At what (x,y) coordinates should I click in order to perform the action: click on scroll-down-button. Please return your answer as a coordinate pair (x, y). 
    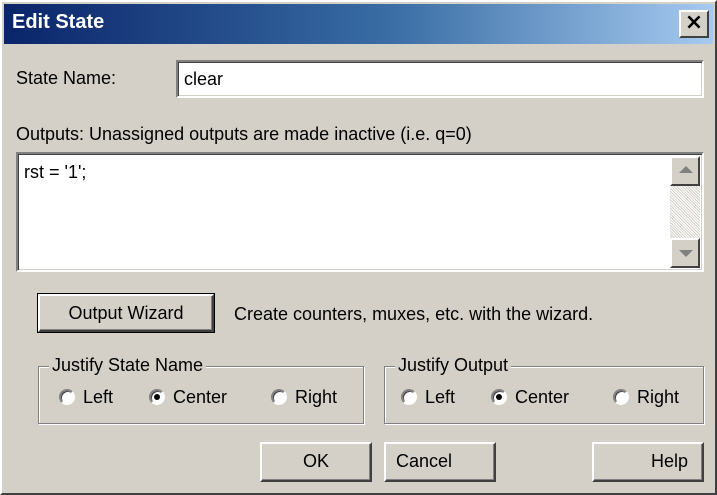
    Looking at the image, I should click on (685, 253).